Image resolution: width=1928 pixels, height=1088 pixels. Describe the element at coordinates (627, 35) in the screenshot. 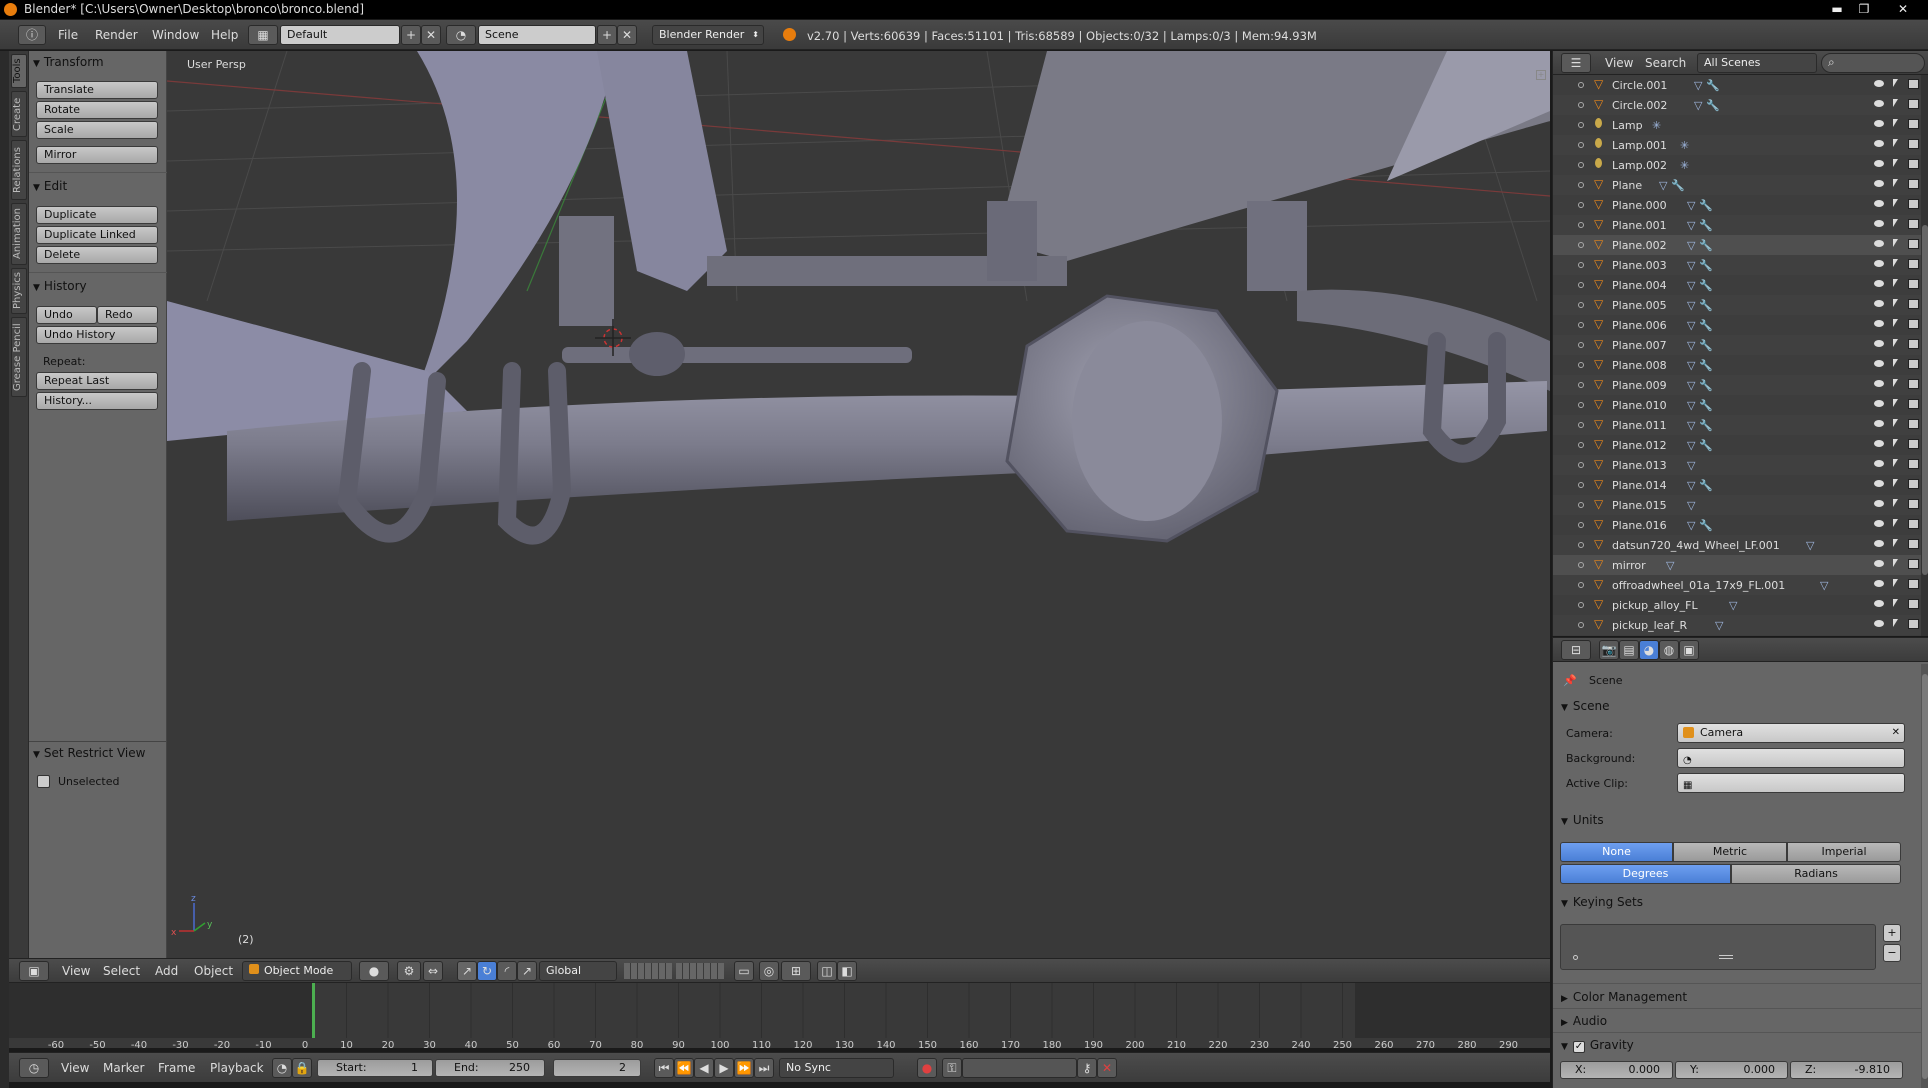

I see `remove-scene-button: ✕` at that location.